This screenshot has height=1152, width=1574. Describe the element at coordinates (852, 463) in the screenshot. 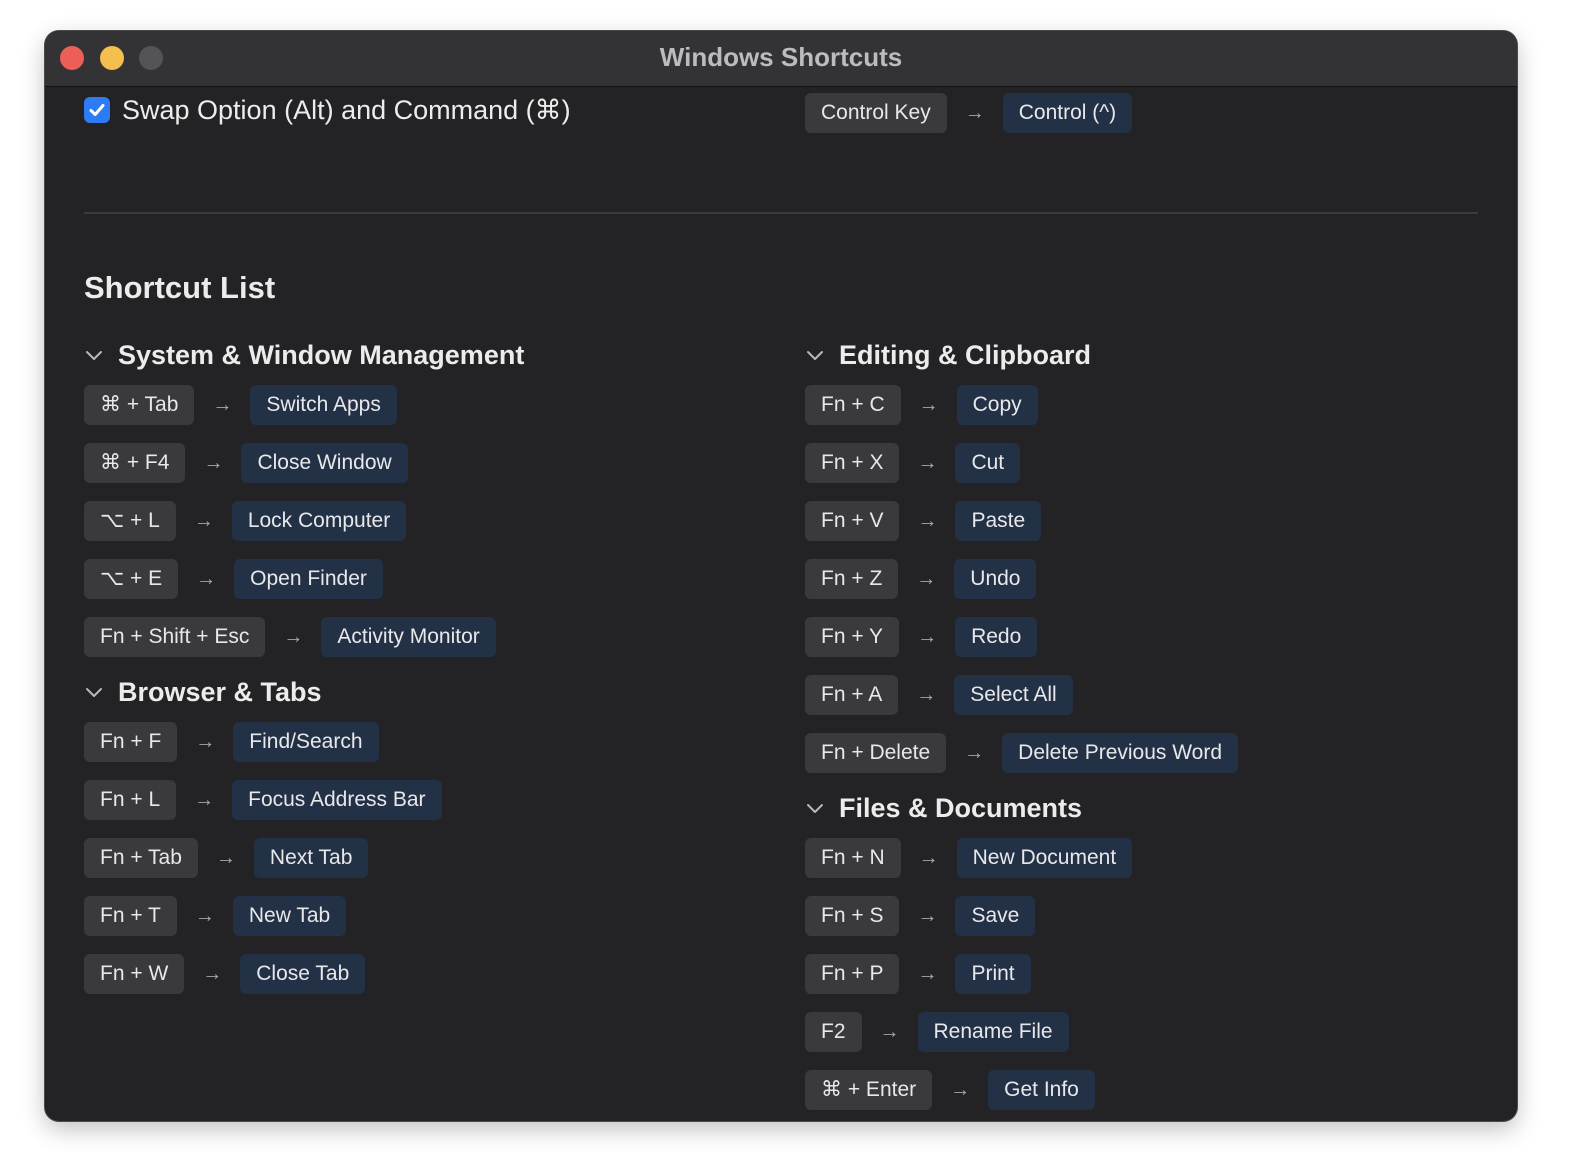

I see `shortcut-keys: Fn + X` at that location.